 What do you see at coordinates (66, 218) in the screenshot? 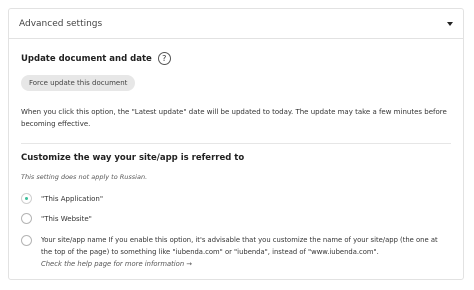
I see `radio-label: "This Website"` at bounding box center [66, 218].